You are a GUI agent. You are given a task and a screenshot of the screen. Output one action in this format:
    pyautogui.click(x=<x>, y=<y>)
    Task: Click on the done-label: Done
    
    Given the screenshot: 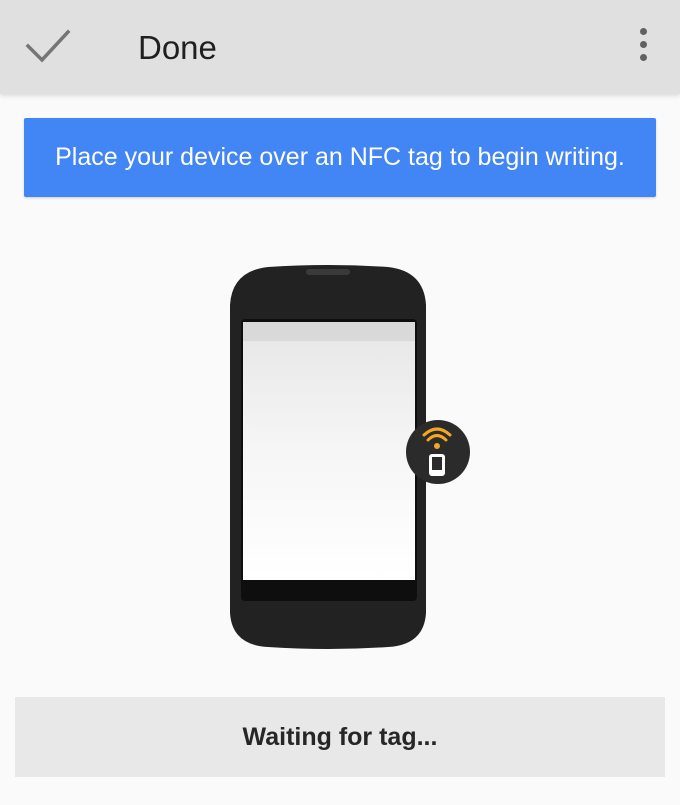 What is the action you would take?
    pyautogui.click(x=177, y=47)
    